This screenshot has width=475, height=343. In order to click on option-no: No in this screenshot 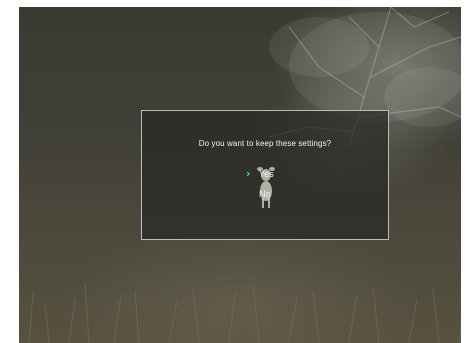, I will do `click(265, 194)`.